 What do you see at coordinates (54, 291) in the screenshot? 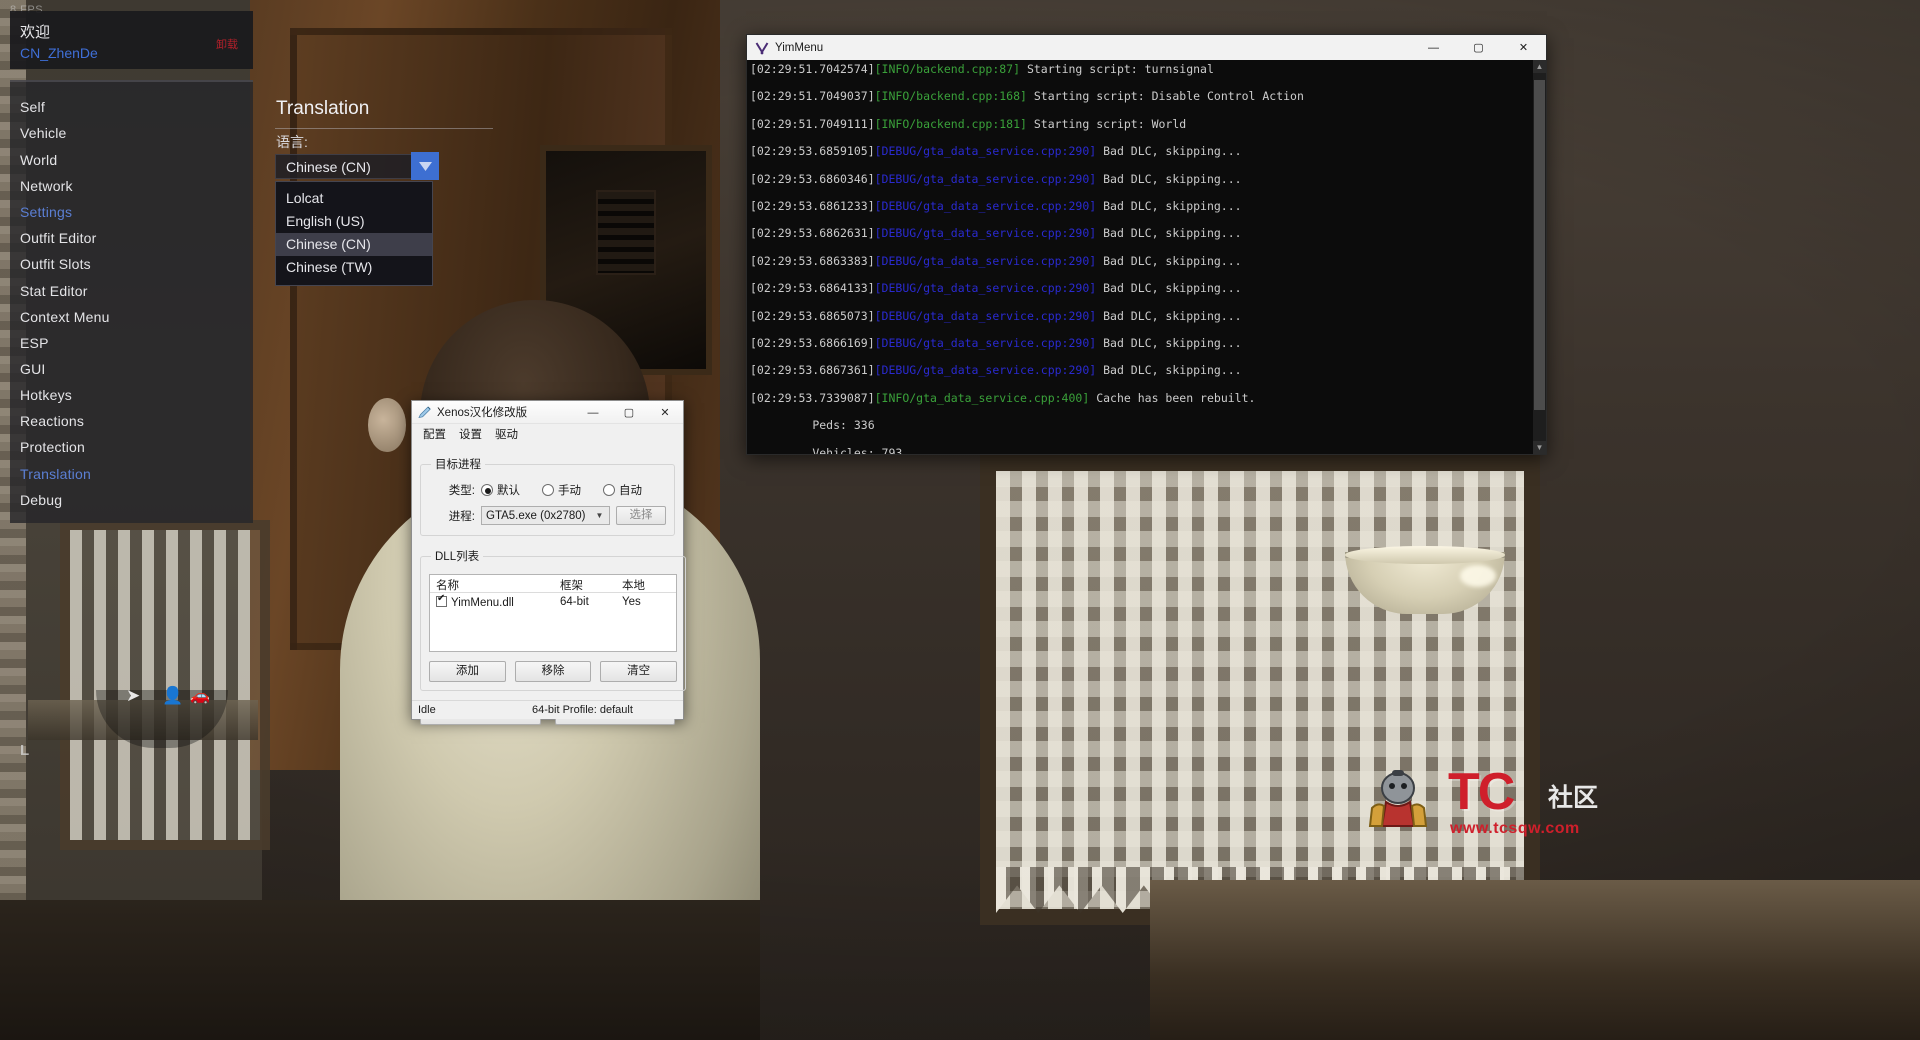
I see `sidebar-item-stat-editor: Stat Editor` at bounding box center [54, 291].